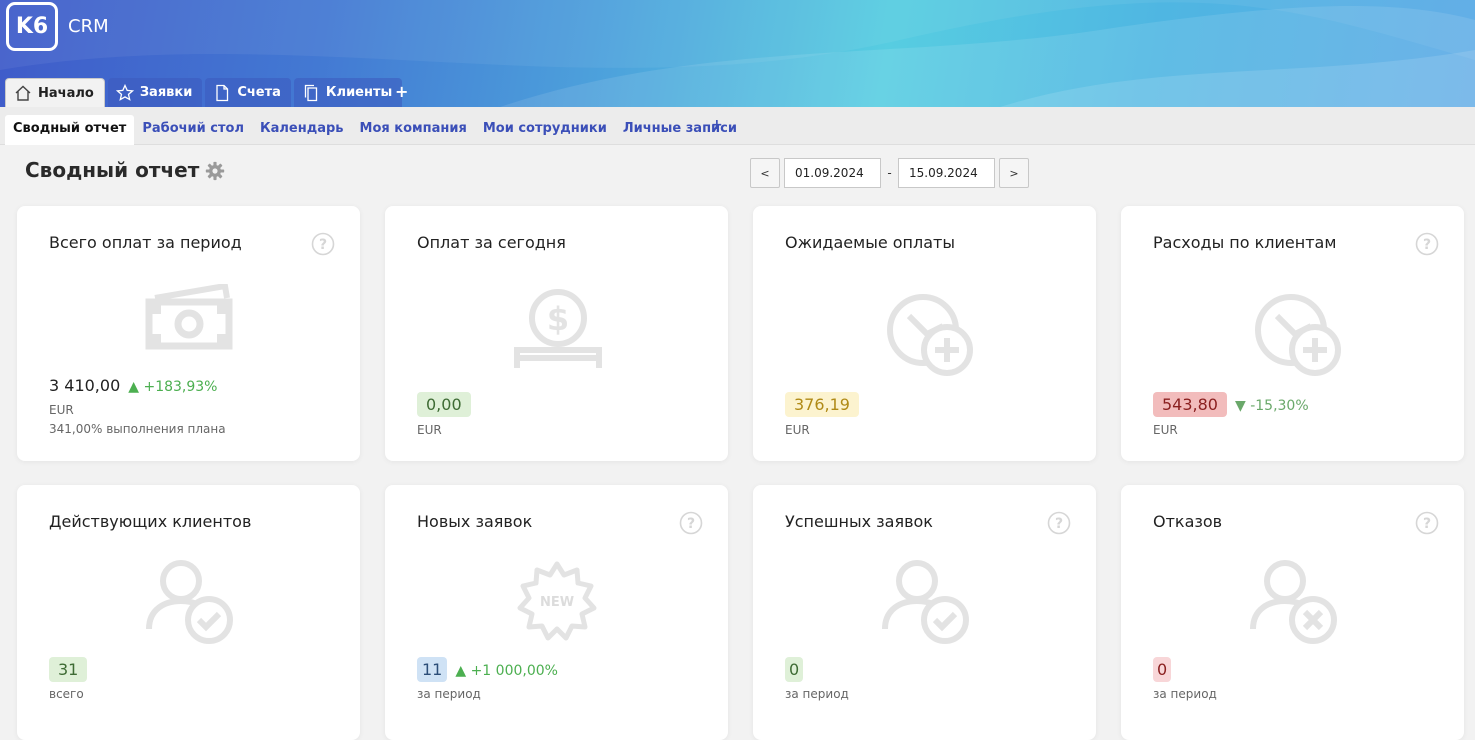 This screenshot has height=740, width=1475. What do you see at coordinates (66, 93) in the screenshot?
I see `tab-home-label: Начало` at bounding box center [66, 93].